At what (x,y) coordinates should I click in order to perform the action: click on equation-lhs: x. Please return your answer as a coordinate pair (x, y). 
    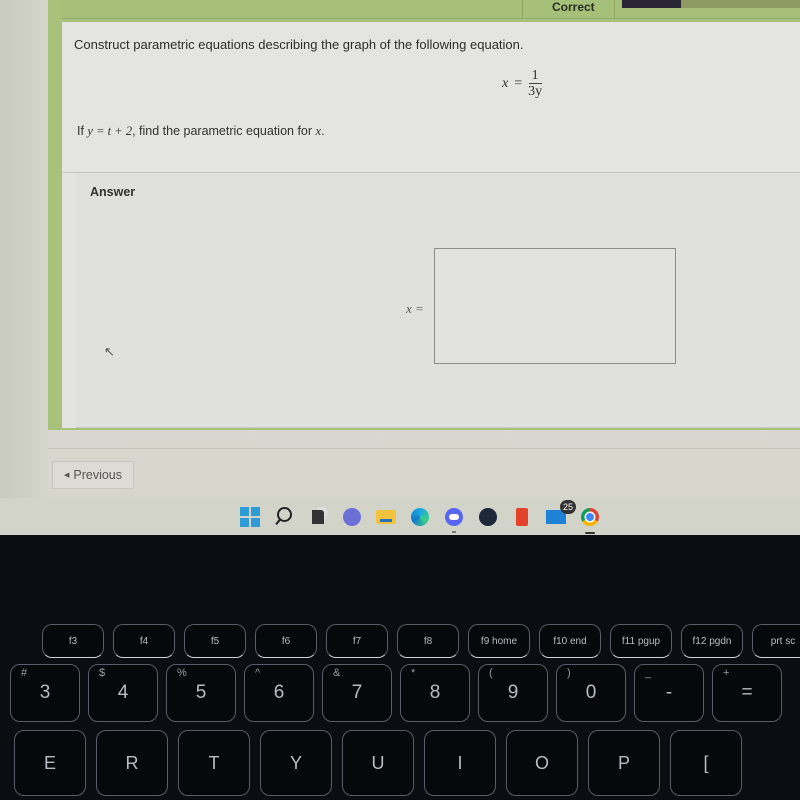
    Looking at the image, I should click on (505, 83).